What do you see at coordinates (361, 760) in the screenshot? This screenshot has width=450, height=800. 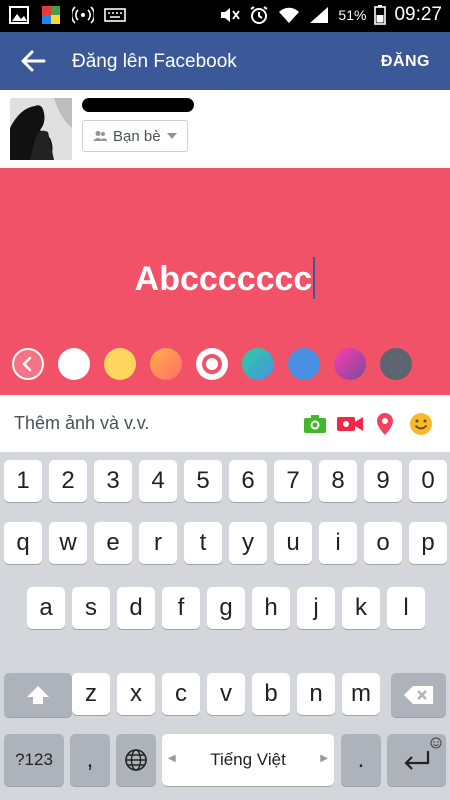 I see `period-key: .` at bounding box center [361, 760].